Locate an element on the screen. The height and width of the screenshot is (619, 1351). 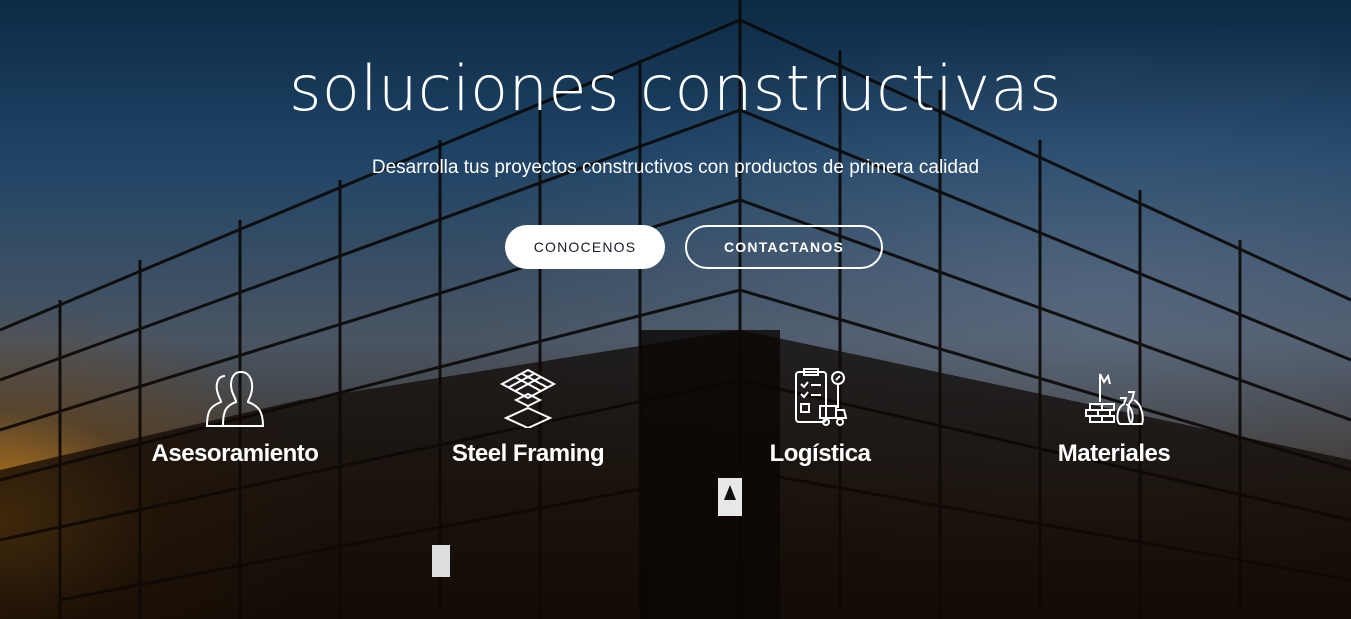
feature-steel-framing: Steel Framing is located at coordinates (528, 418).